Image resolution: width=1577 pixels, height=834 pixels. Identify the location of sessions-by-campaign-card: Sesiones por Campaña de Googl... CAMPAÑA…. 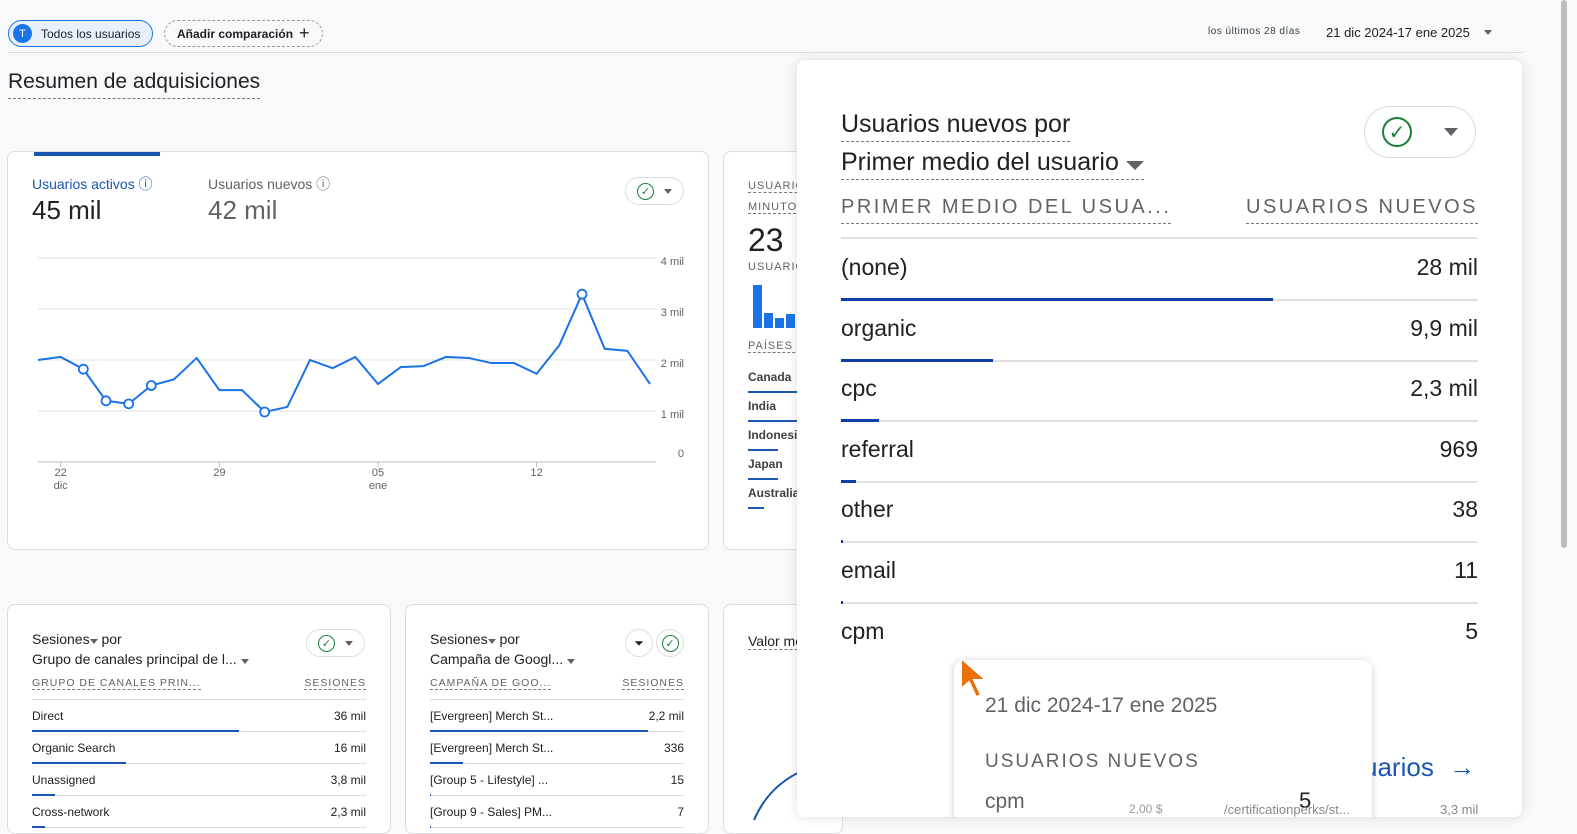
(557, 719).